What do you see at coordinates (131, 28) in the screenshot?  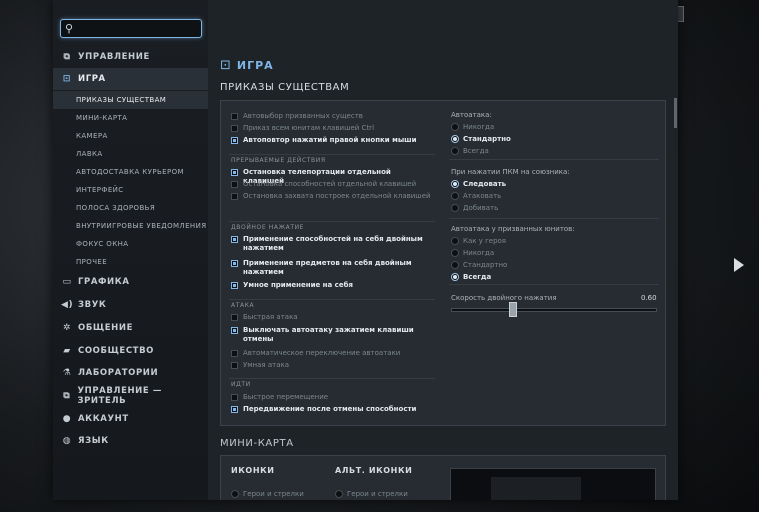 I see `search-input: ⚲` at bounding box center [131, 28].